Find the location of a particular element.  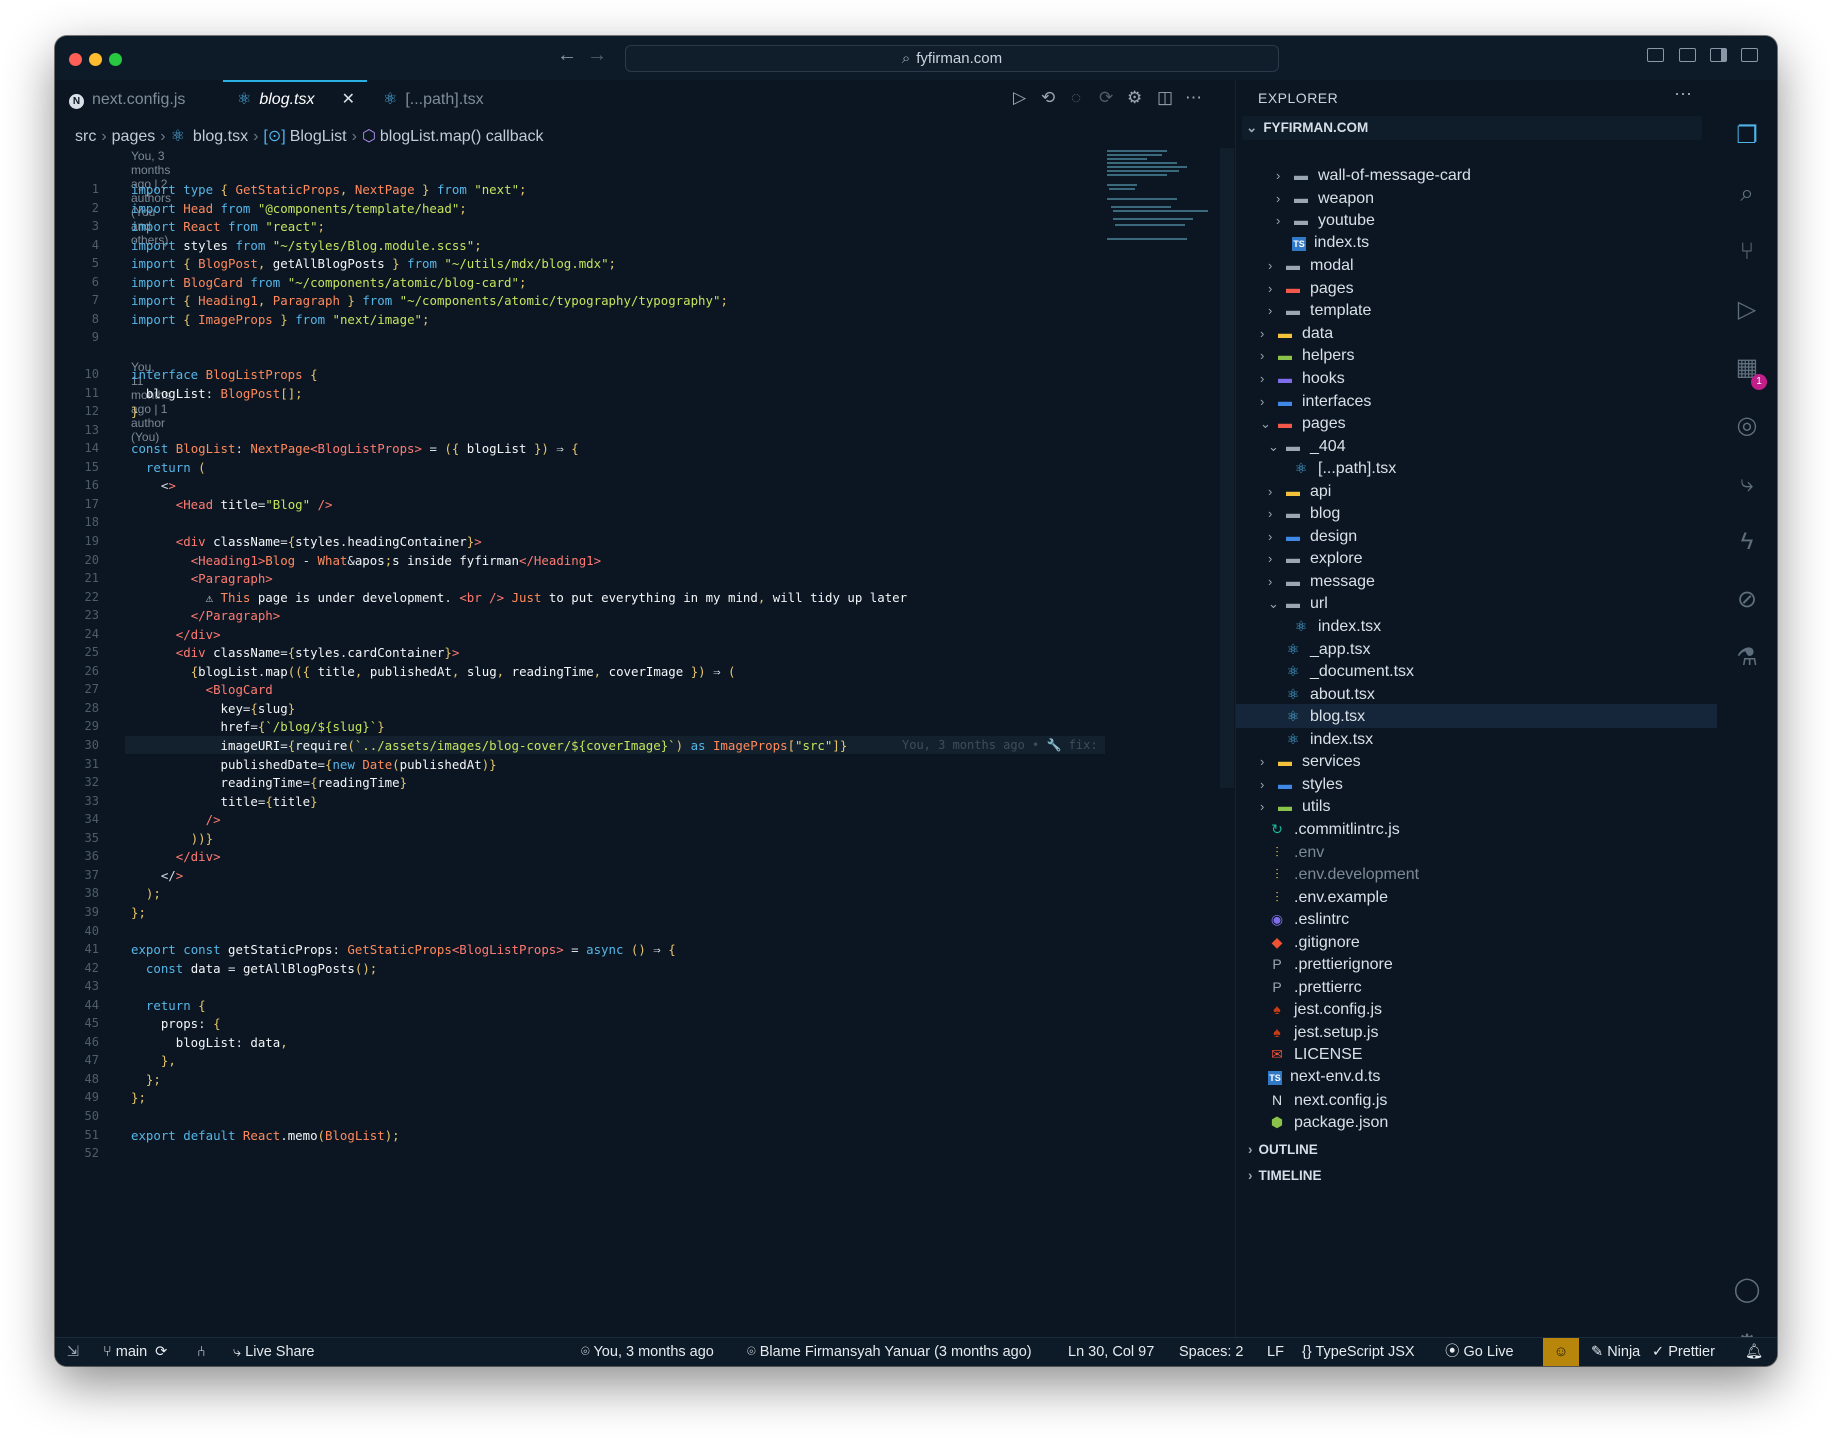

tab-next-config: Nnext.config.js is located at coordinates (139, 100).